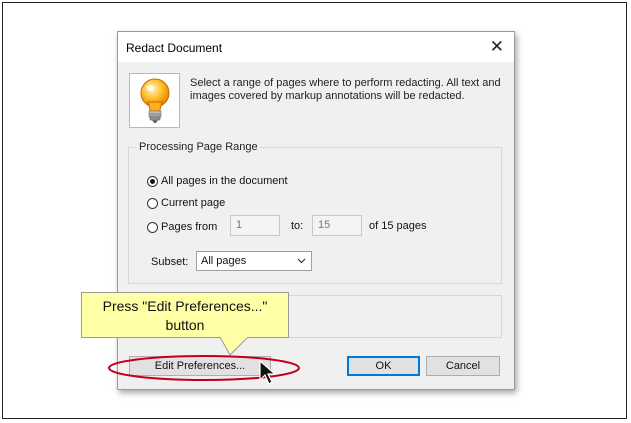 The image size is (631, 423). Describe the element at coordinates (152, 181) in the screenshot. I see `radio-button-checked` at that location.